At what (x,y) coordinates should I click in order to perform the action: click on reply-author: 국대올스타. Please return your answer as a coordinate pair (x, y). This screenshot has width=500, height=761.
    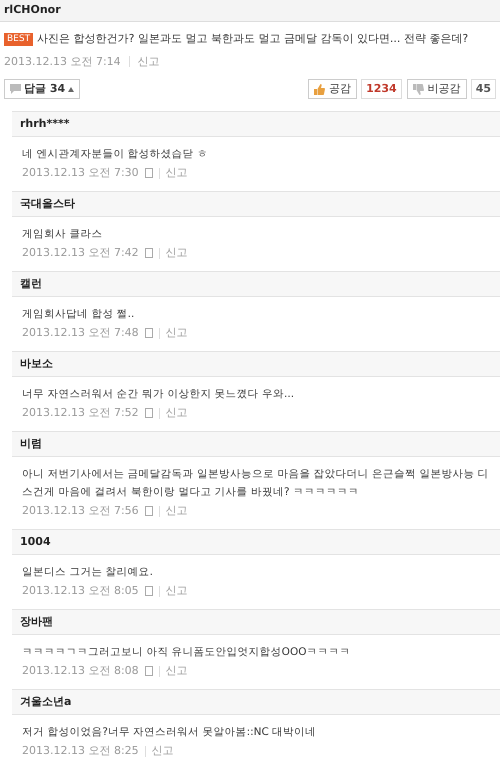
    Looking at the image, I should click on (47, 204).